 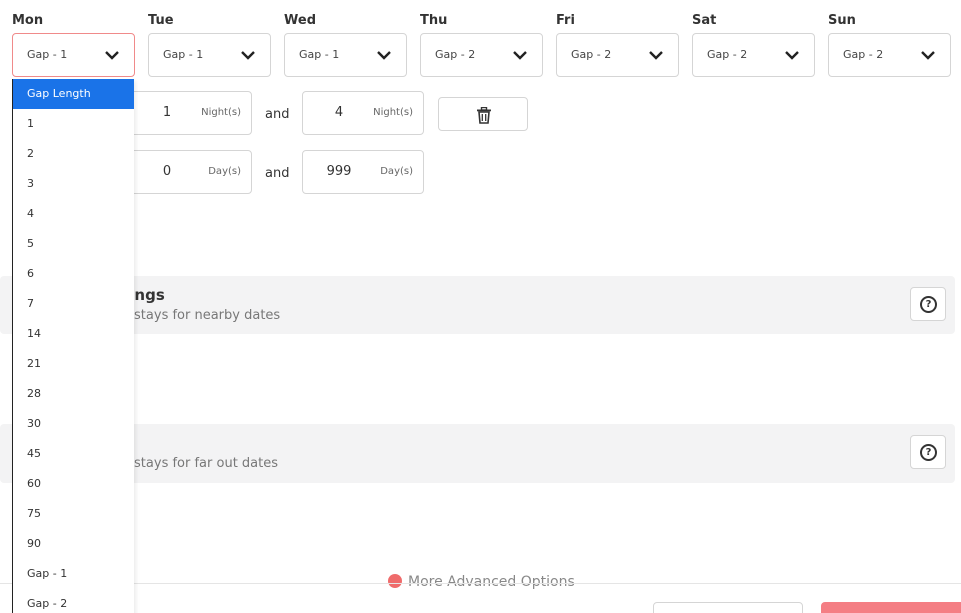 What do you see at coordinates (704, 20) in the screenshot?
I see `day-label-sat: Sat` at bounding box center [704, 20].